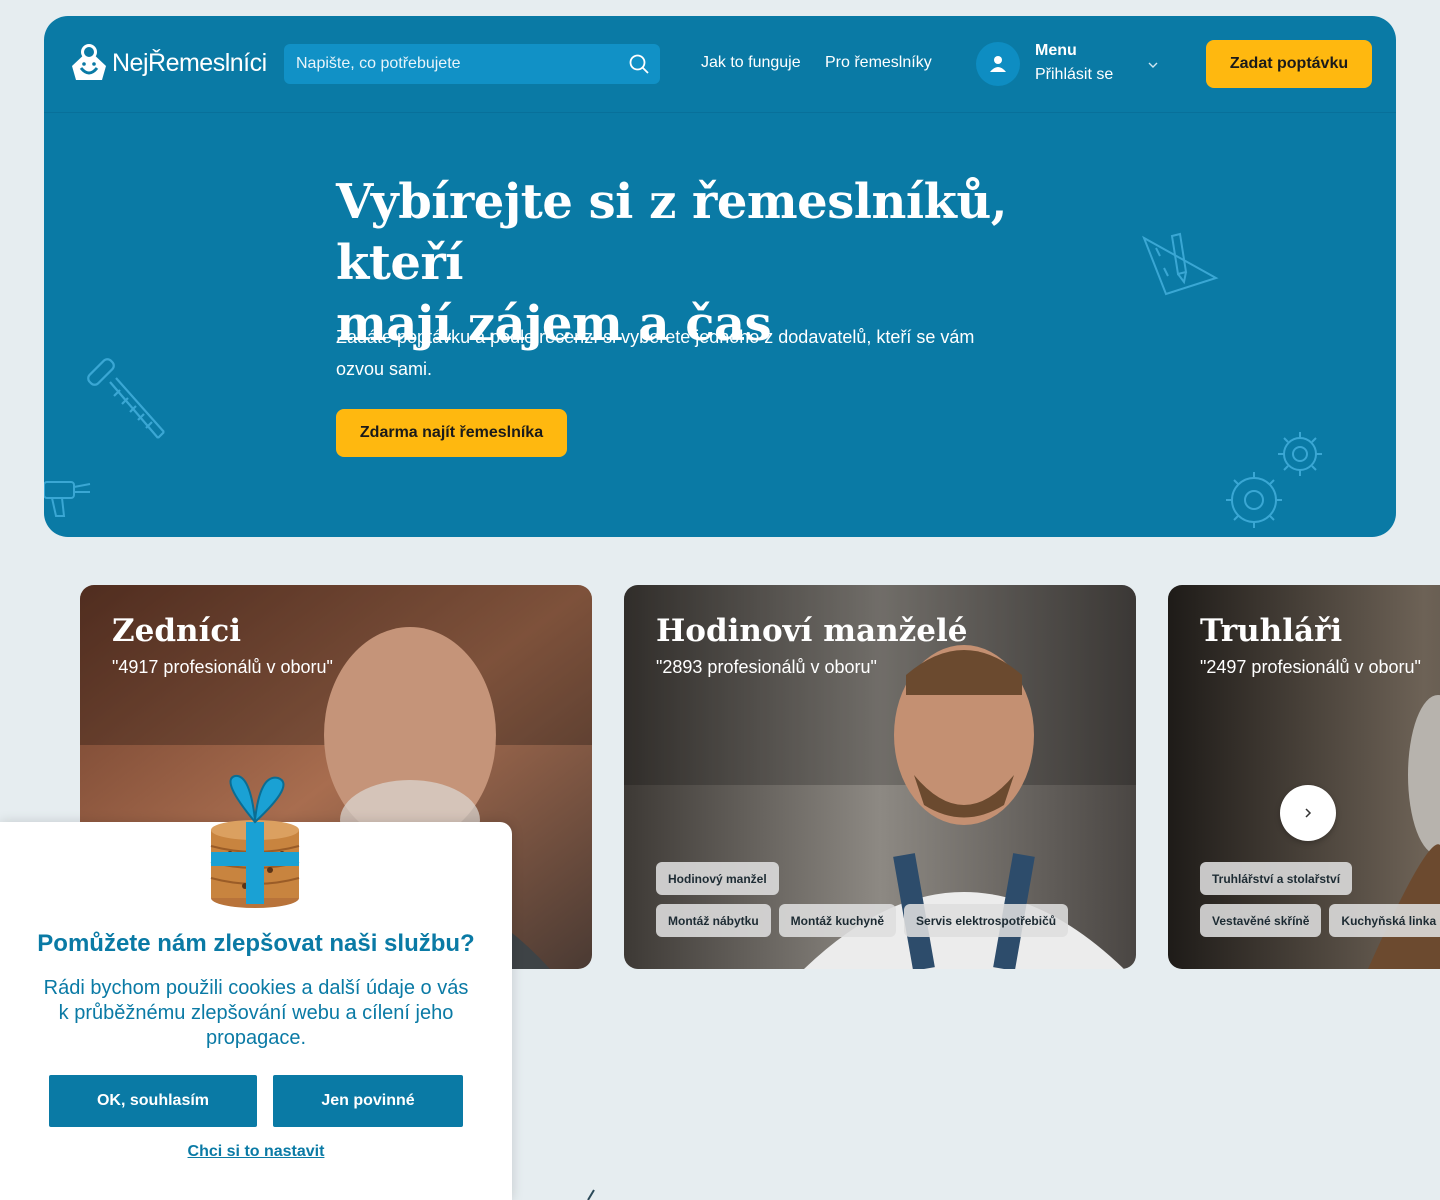  What do you see at coordinates (812, 631) in the screenshot?
I see `category-title: Hodinoví manželé` at bounding box center [812, 631].